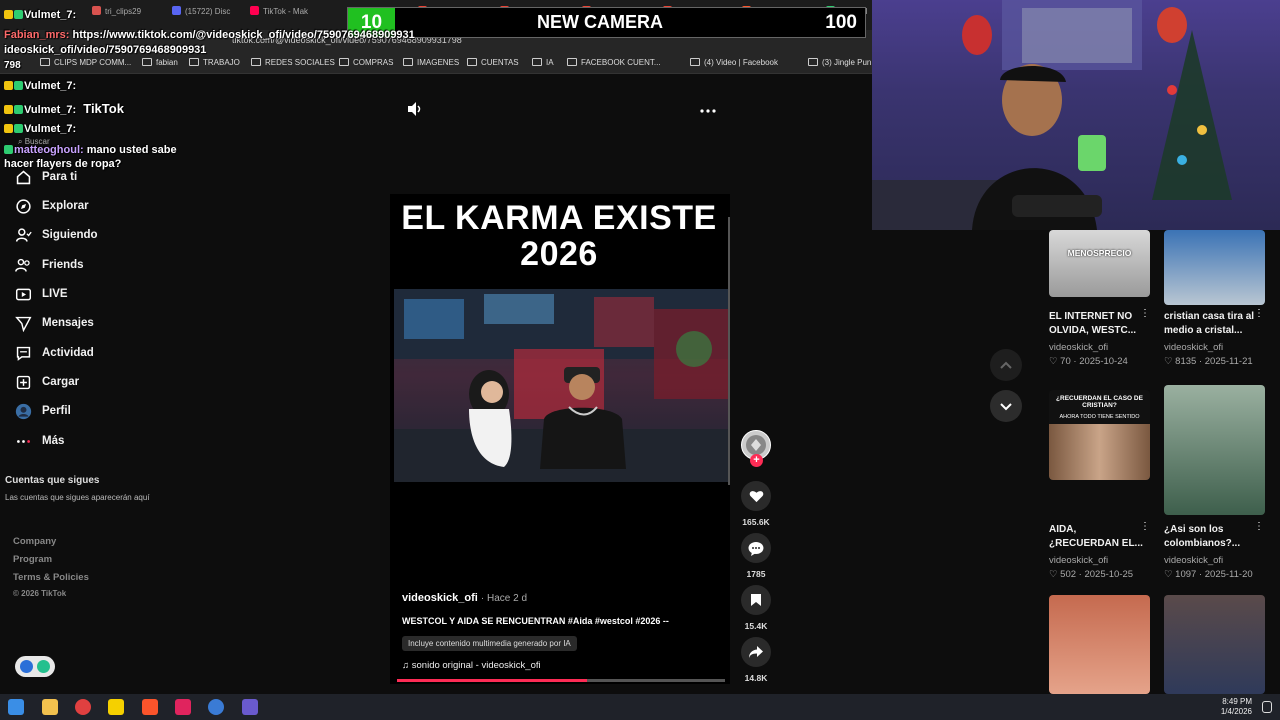  What do you see at coordinates (50, 707) in the screenshot?
I see `file-explorer-icon` at bounding box center [50, 707].